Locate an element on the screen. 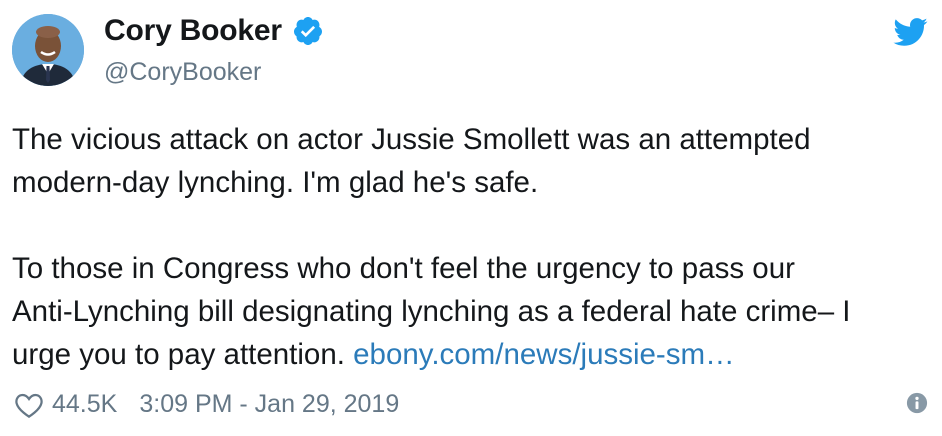  author-handle: @CoryBooker is located at coordinates (182, 72).